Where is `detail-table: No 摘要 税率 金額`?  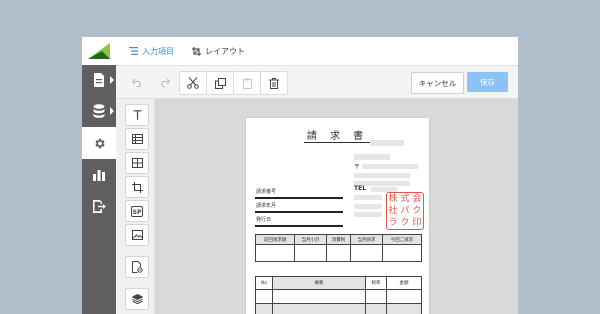
detail-table: No 摘要 税率 金額 is located at coordinates (338, 295).